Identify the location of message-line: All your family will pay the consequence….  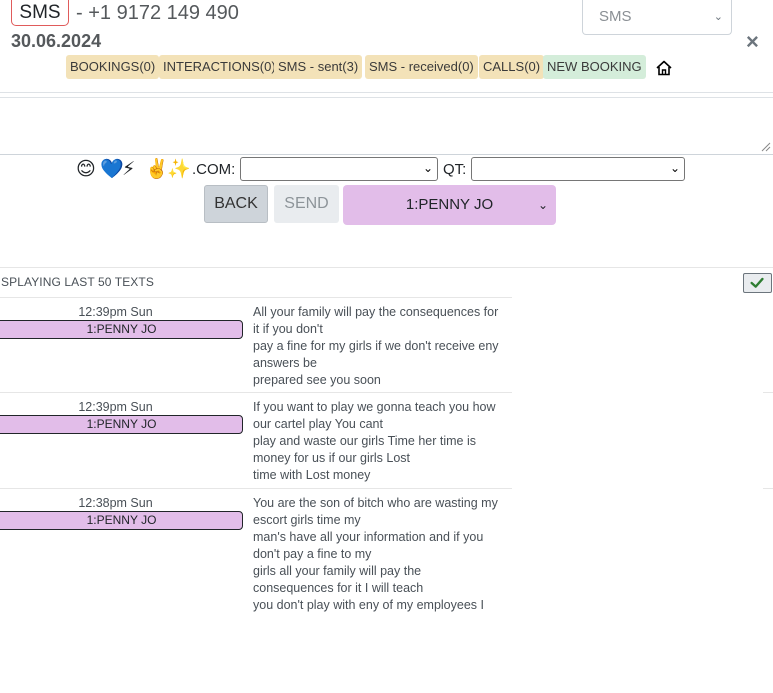
(376, 312).